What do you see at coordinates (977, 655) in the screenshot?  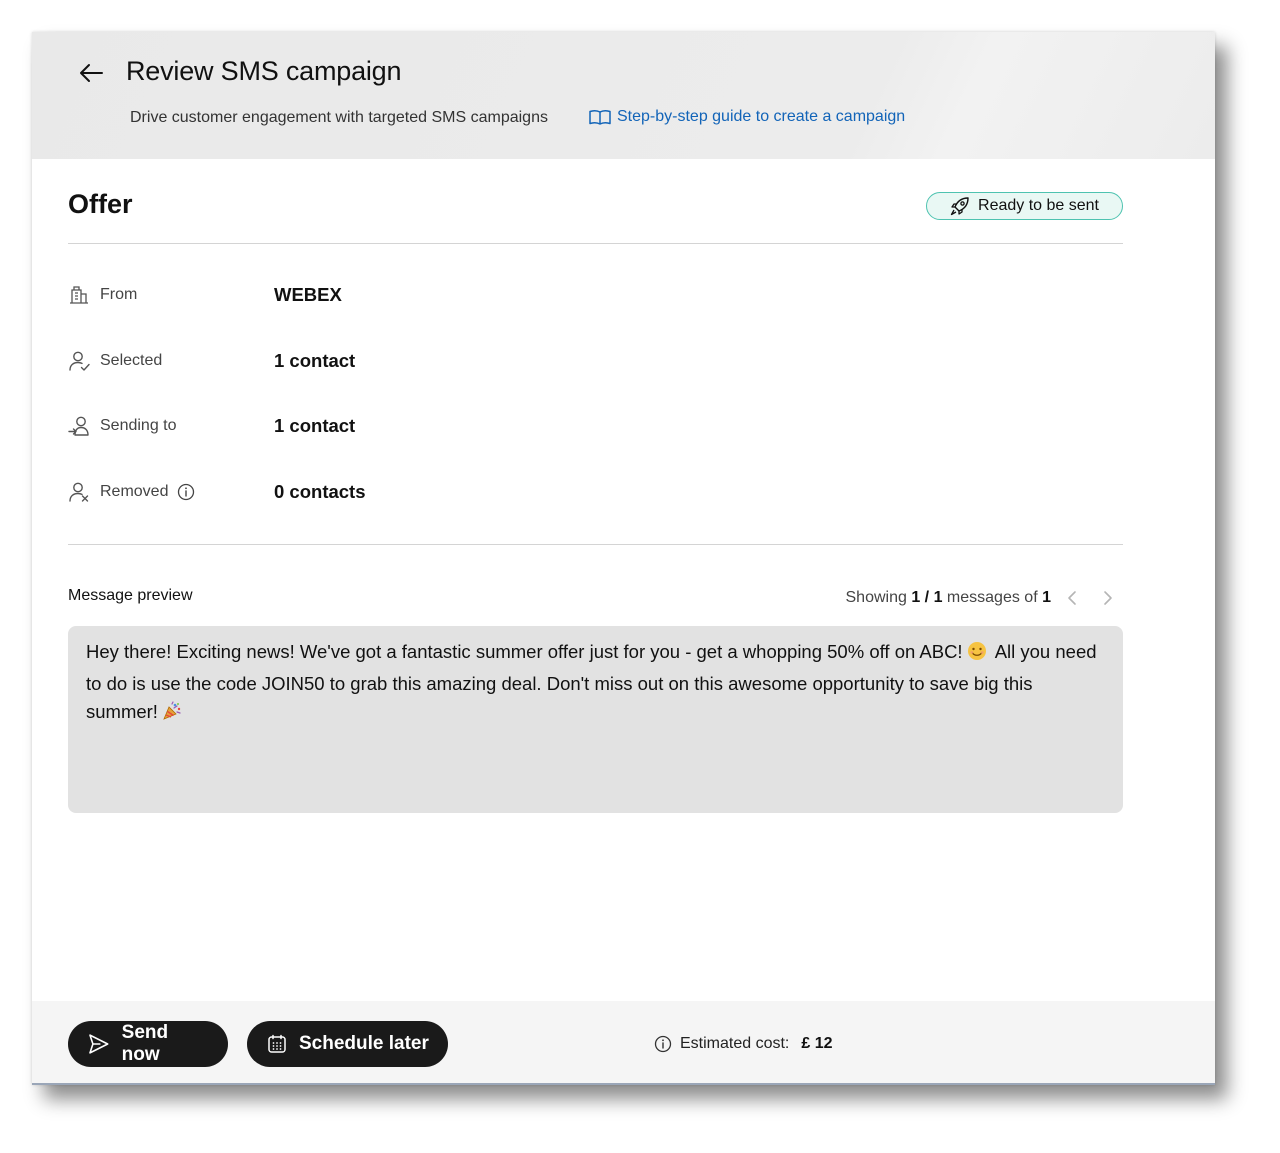 I see `smiling-face-icon` at bounding box center [977, 655].